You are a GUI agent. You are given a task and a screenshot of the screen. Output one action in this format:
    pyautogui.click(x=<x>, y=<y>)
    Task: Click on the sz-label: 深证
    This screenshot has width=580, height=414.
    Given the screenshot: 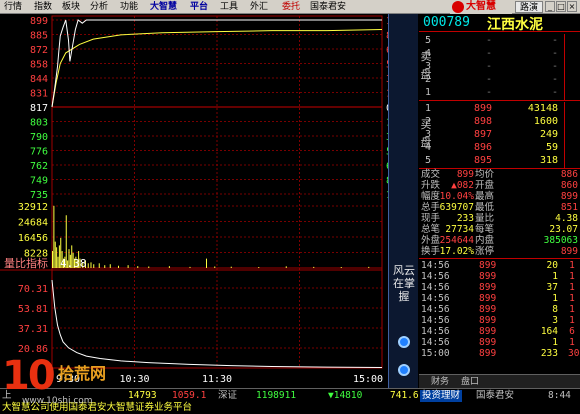 What is the action you would take?
    pyautogui.click(x=228, y=395)
    